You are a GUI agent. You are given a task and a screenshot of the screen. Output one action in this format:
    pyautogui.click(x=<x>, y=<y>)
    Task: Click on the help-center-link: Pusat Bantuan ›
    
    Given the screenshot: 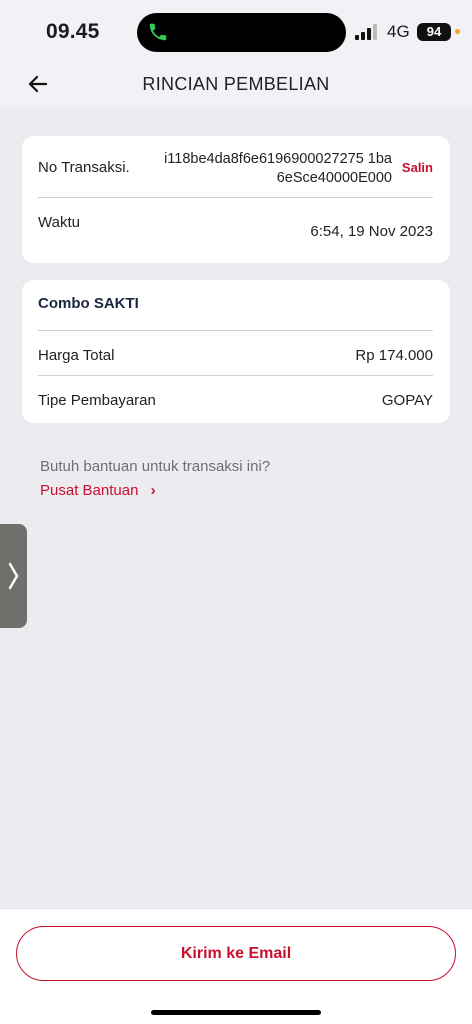 What is the action you would take?
    pyautogui.click(x=98, y=490)
    